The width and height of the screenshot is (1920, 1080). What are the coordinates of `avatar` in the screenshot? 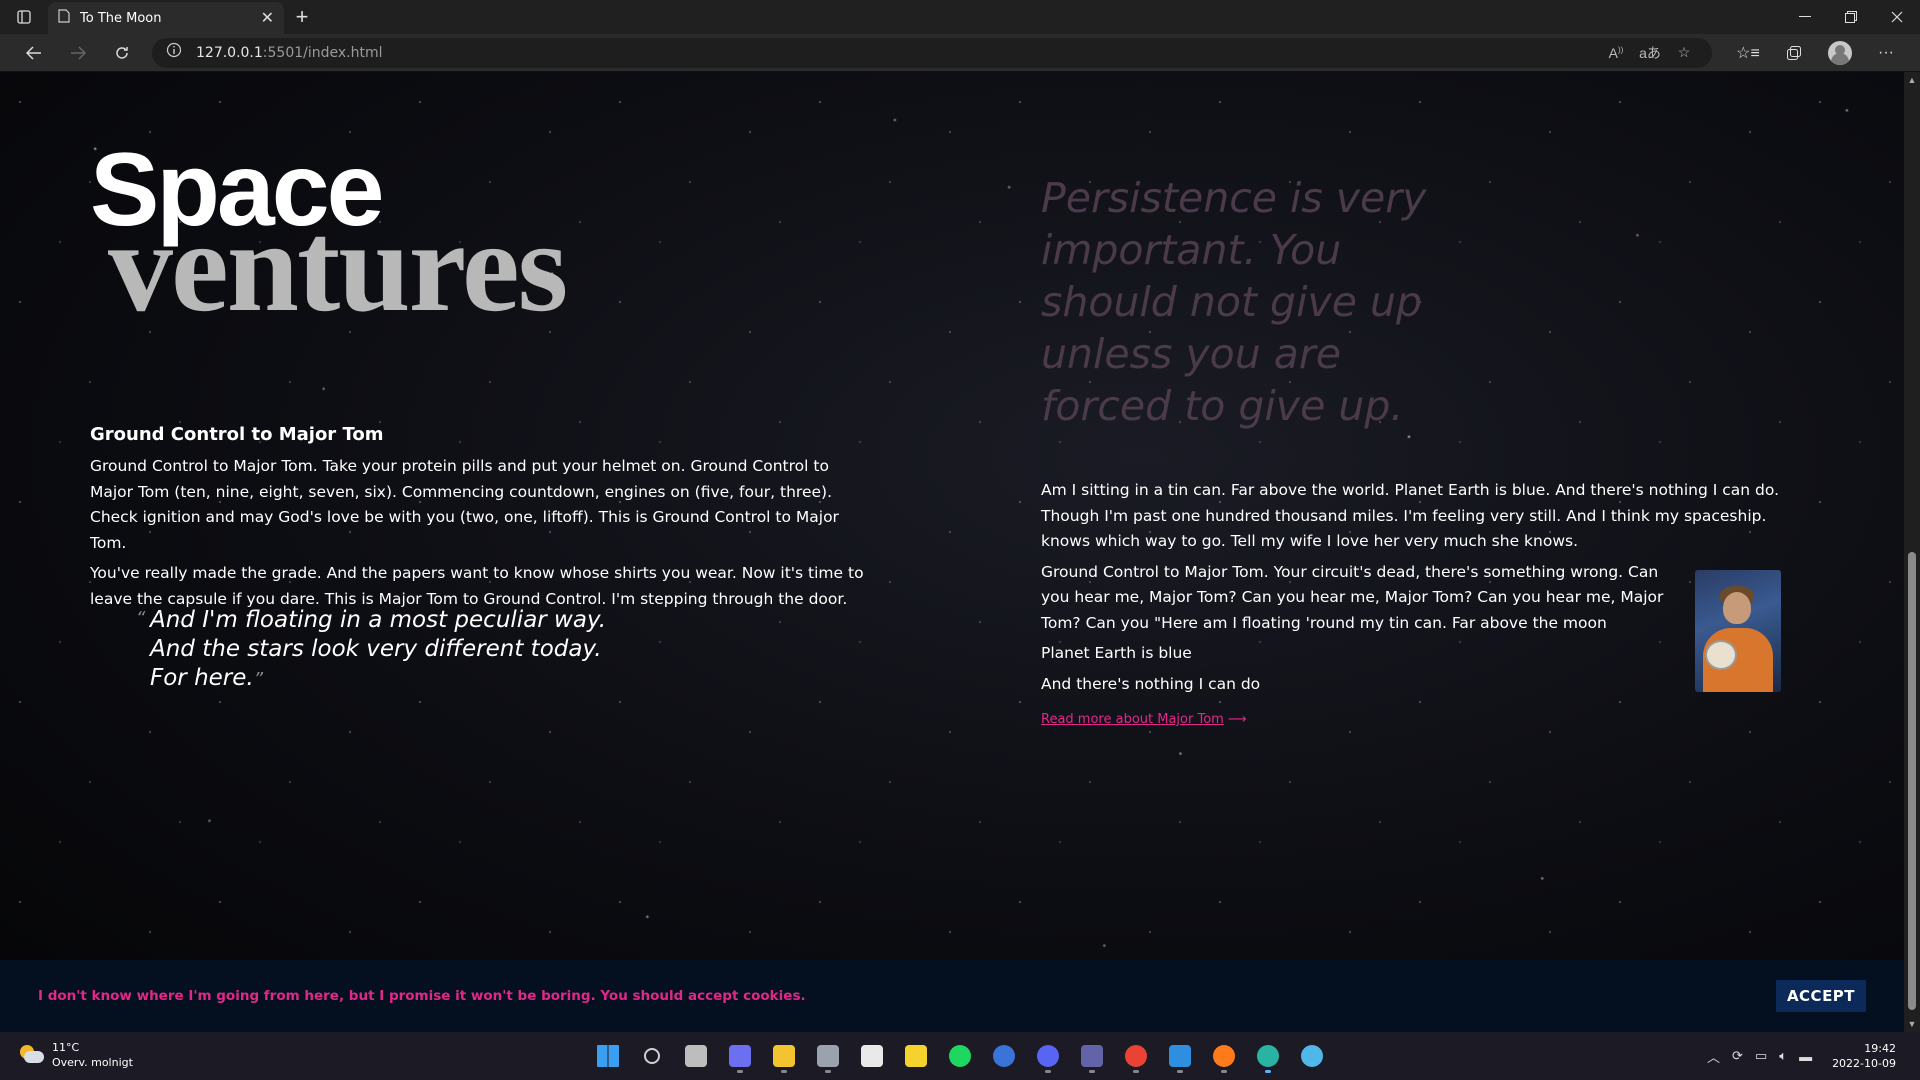 It's located at (1840, 52).